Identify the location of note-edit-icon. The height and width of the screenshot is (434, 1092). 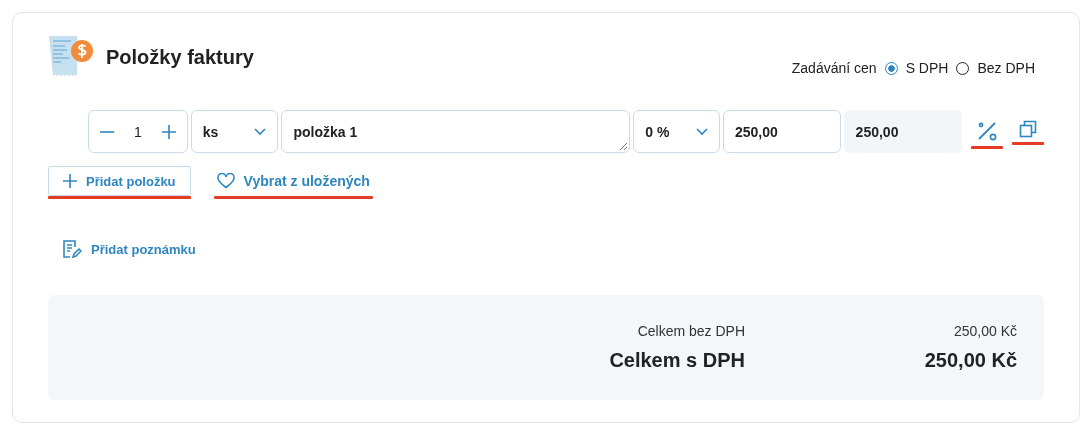
(72, 249).